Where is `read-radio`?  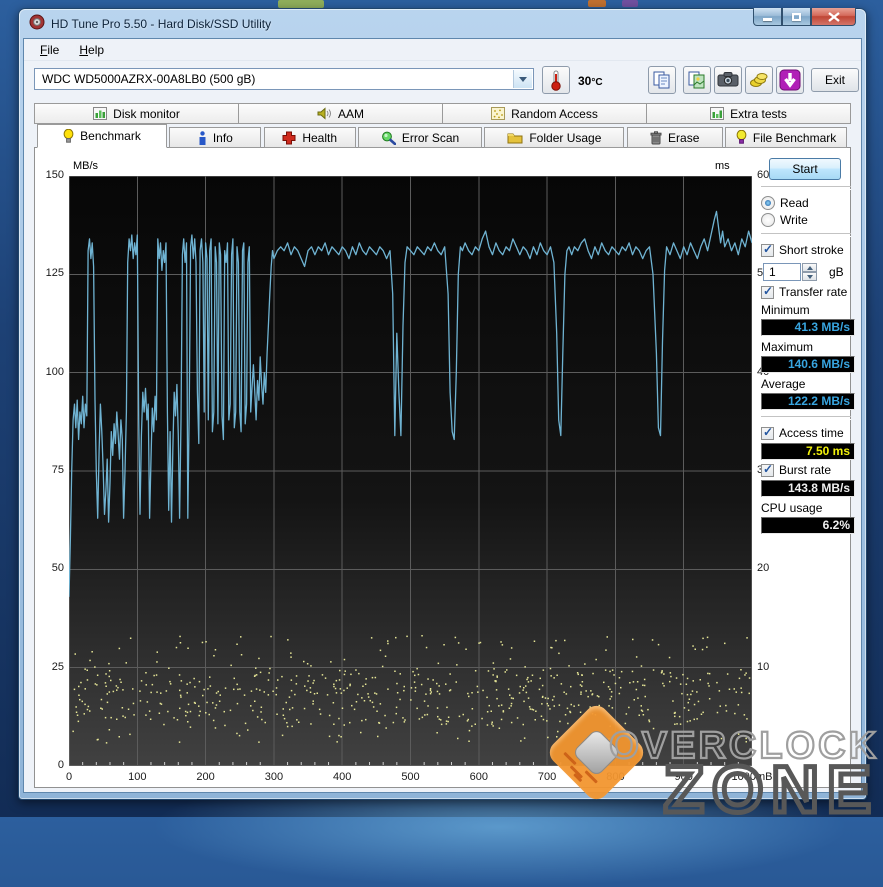 read-radio is located at coordinates (768, 203).